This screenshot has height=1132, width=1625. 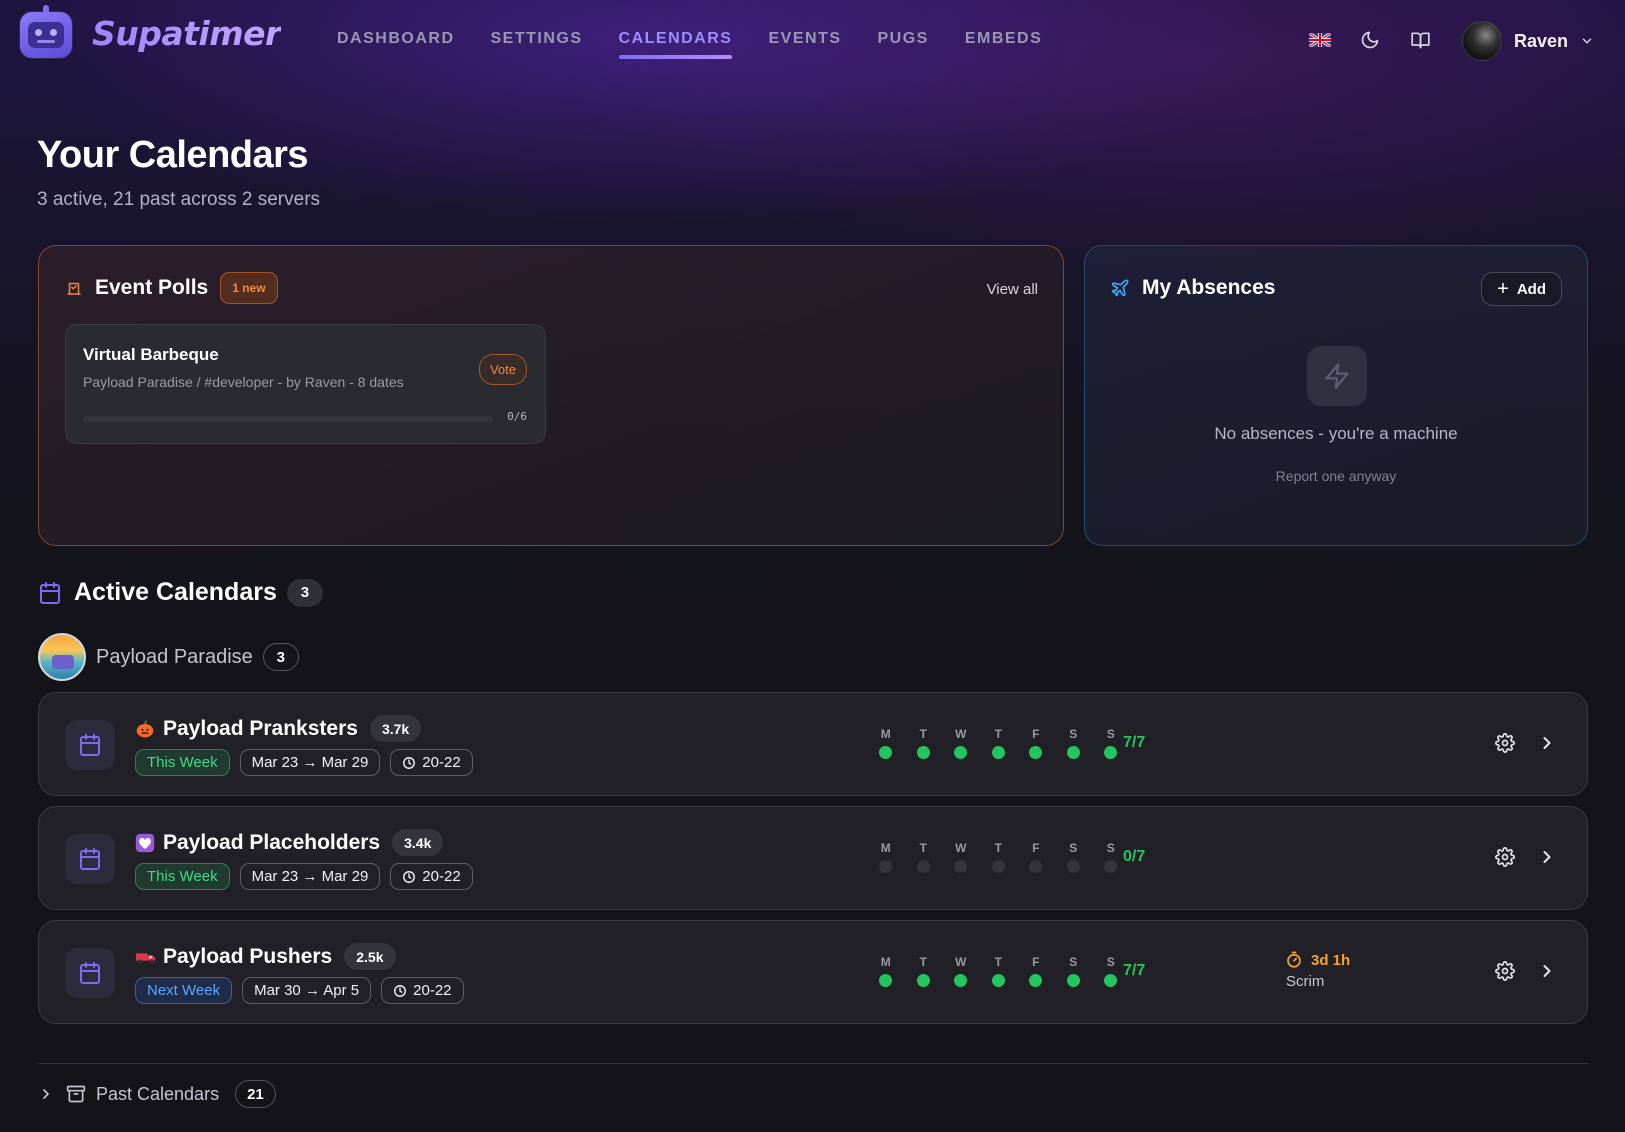 I want to click on nav-link-dashboard: DASHBOARD, so click(x=396, y=39).